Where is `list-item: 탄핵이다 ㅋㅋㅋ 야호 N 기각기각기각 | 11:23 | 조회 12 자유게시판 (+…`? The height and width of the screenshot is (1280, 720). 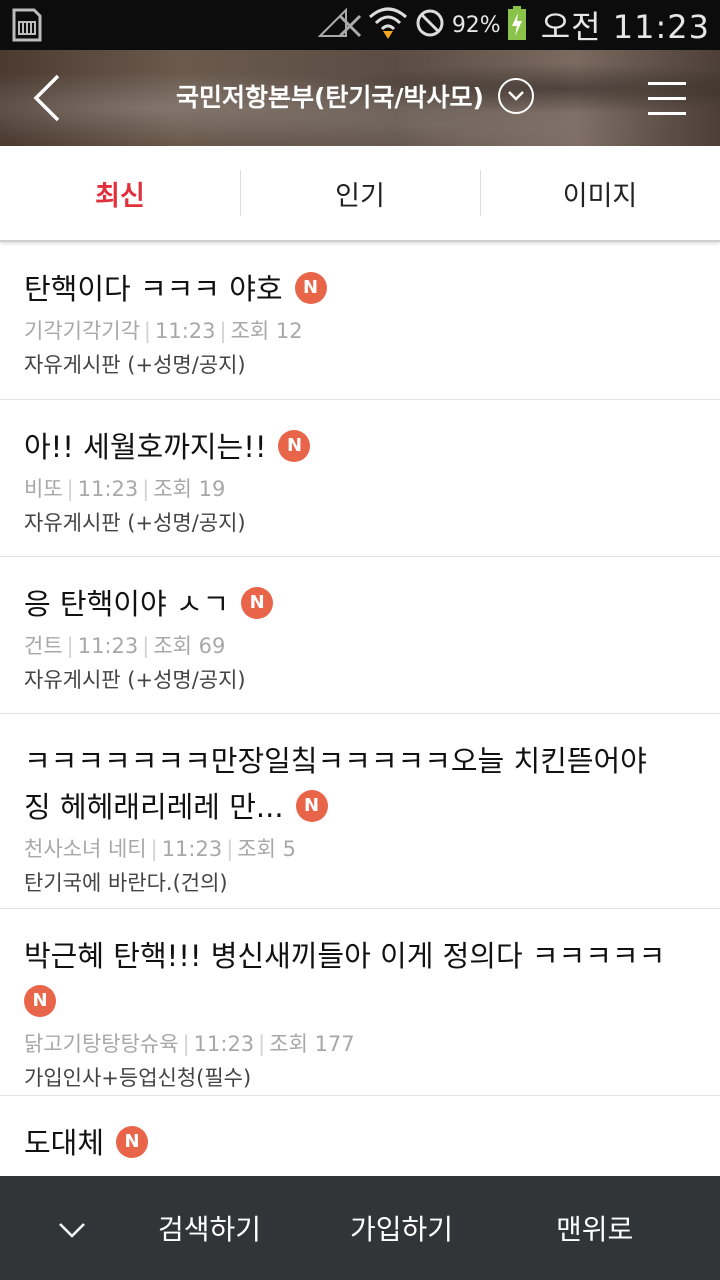 list-item: 탄핵이다 ㅋㅋㅋ 야호 N 기각기각기각 | 11:23 | 조회 12 자유게시판 (+… is located at coordinates (360, 321).